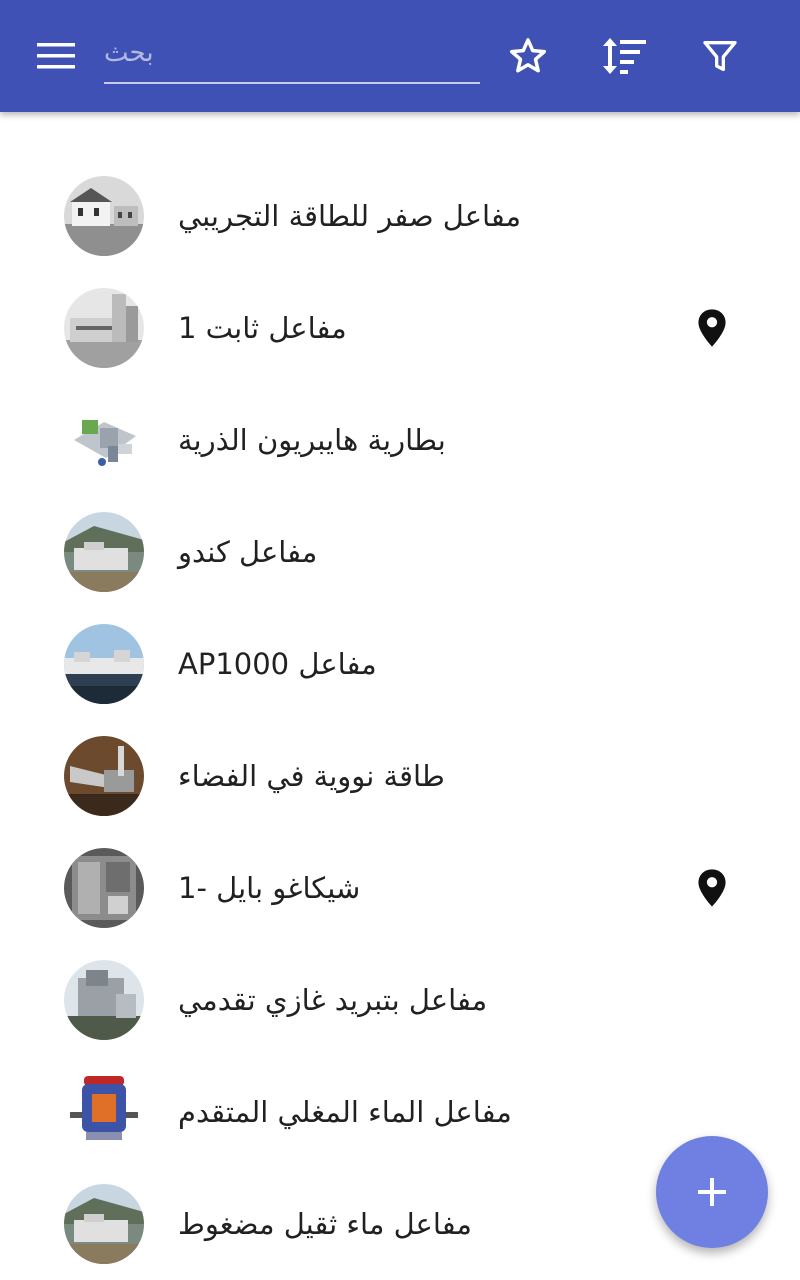 The image size is (800, 1280). Describe the element at coordinates (345, 1112) in the screenshot. I see `list-item-title: مفاعل الماء المغلي المتقدم` at that location.